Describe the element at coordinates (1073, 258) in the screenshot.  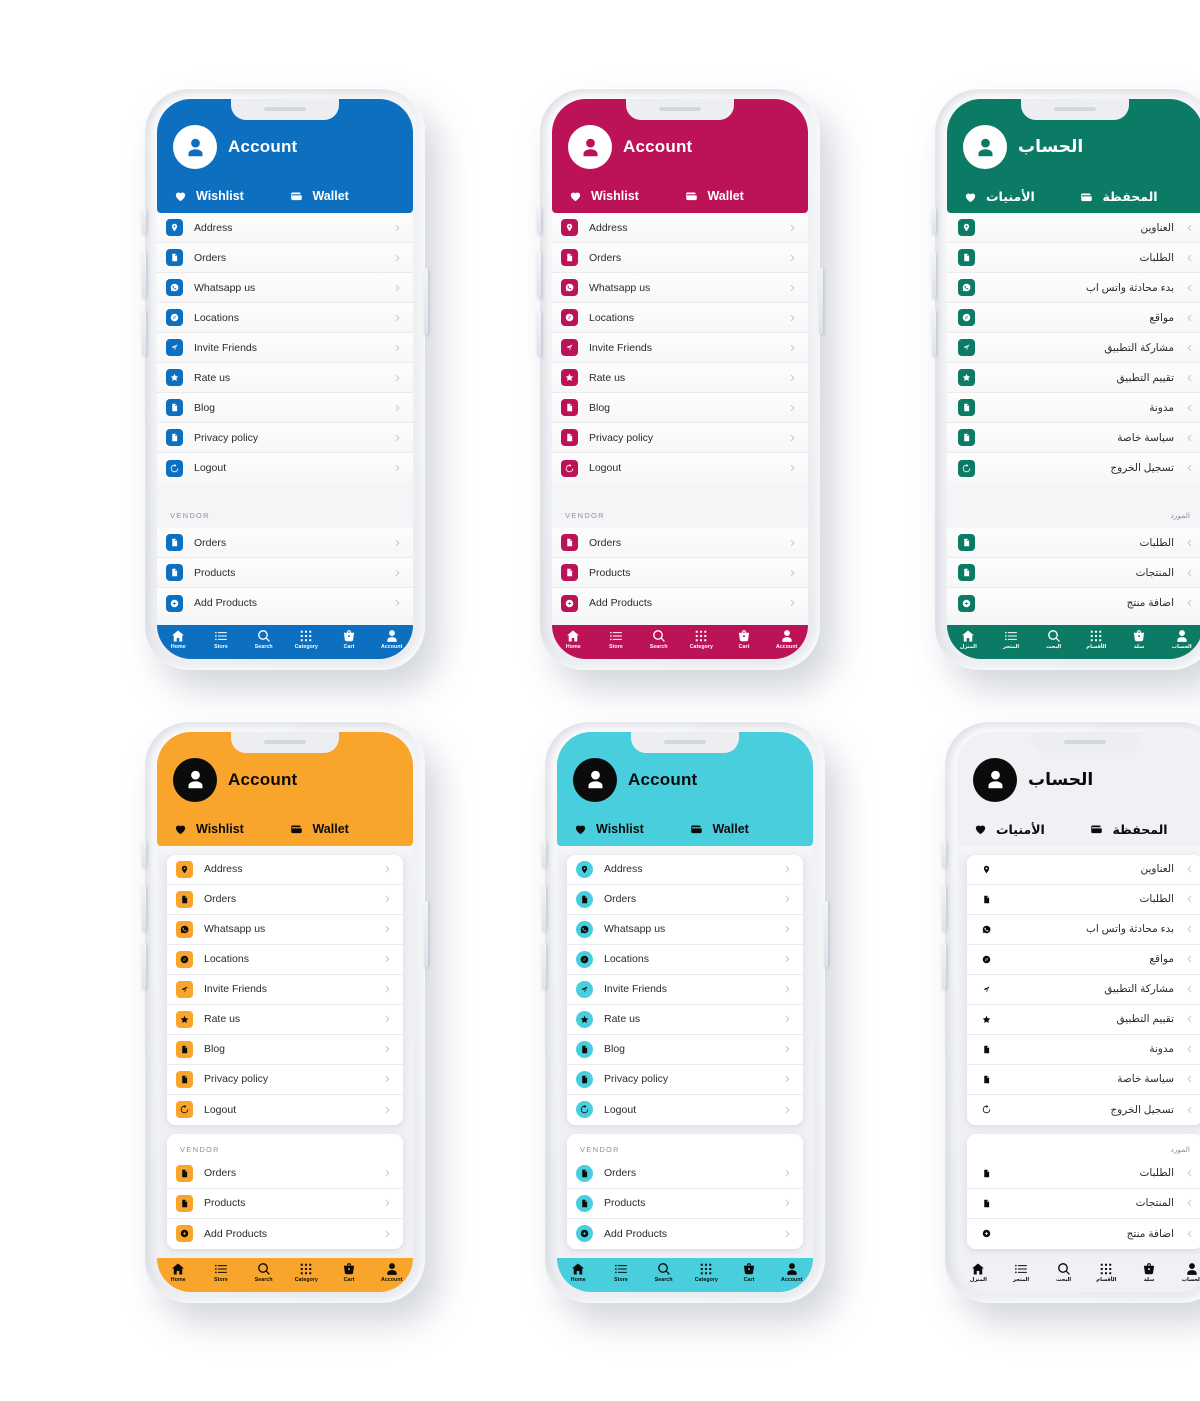
I see `menu-item-row: الطلبات` at that location.